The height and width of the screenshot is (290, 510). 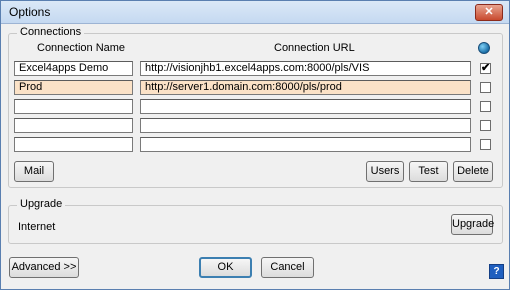 What do you see at coordinates (489, 12) in the screenshot?
I see `close-button: ✕` at bounding box center [489, 12].